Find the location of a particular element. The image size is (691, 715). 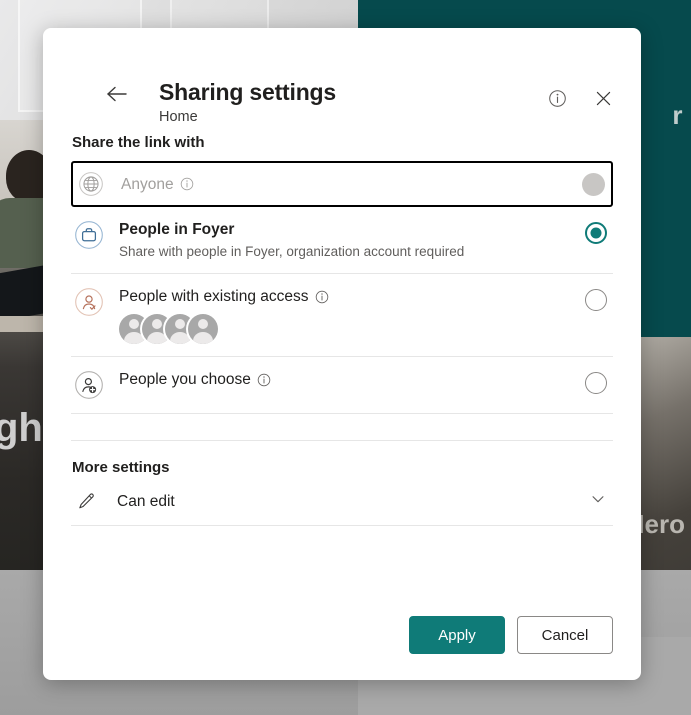

option-title-row-anyone: Anyone is located at coordinates (345, 184).